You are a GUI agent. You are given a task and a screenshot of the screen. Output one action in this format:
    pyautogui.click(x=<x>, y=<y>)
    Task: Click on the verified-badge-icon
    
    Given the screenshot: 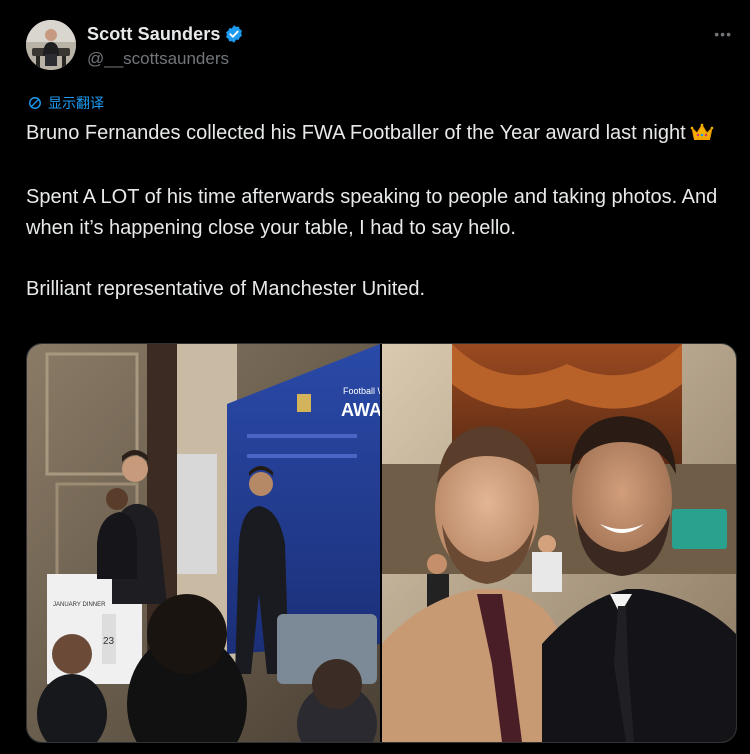 What is the action you would take?
    pyautogui.click(x=234, y=34)
    